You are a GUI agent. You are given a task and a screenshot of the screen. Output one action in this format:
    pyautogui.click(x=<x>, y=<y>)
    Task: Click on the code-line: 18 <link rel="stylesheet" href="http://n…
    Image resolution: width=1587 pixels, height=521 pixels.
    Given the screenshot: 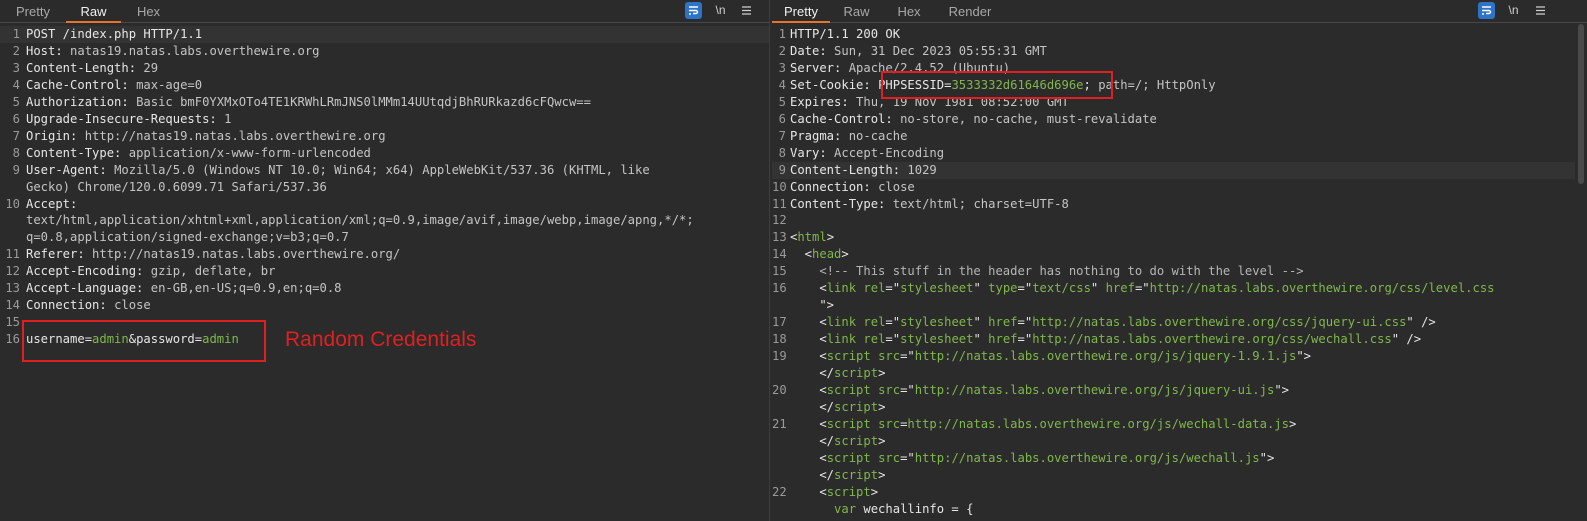 What is the action you would take?
    pyautogui.click(x=1179, y=339)
    